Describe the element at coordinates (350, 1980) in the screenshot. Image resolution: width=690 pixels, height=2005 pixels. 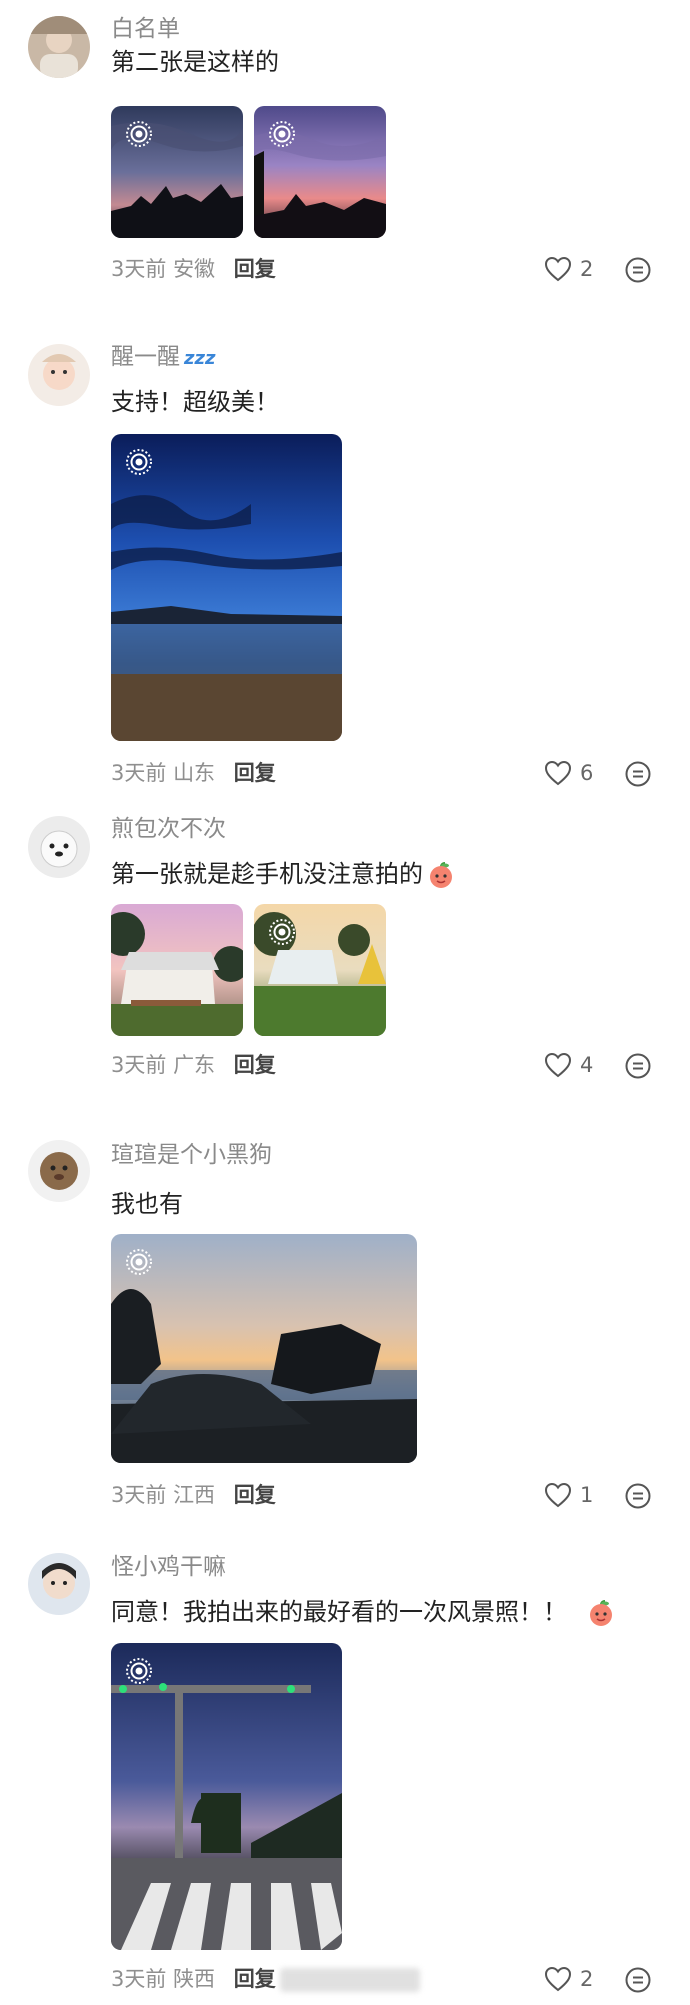
I see `watermark-blur` at that location.